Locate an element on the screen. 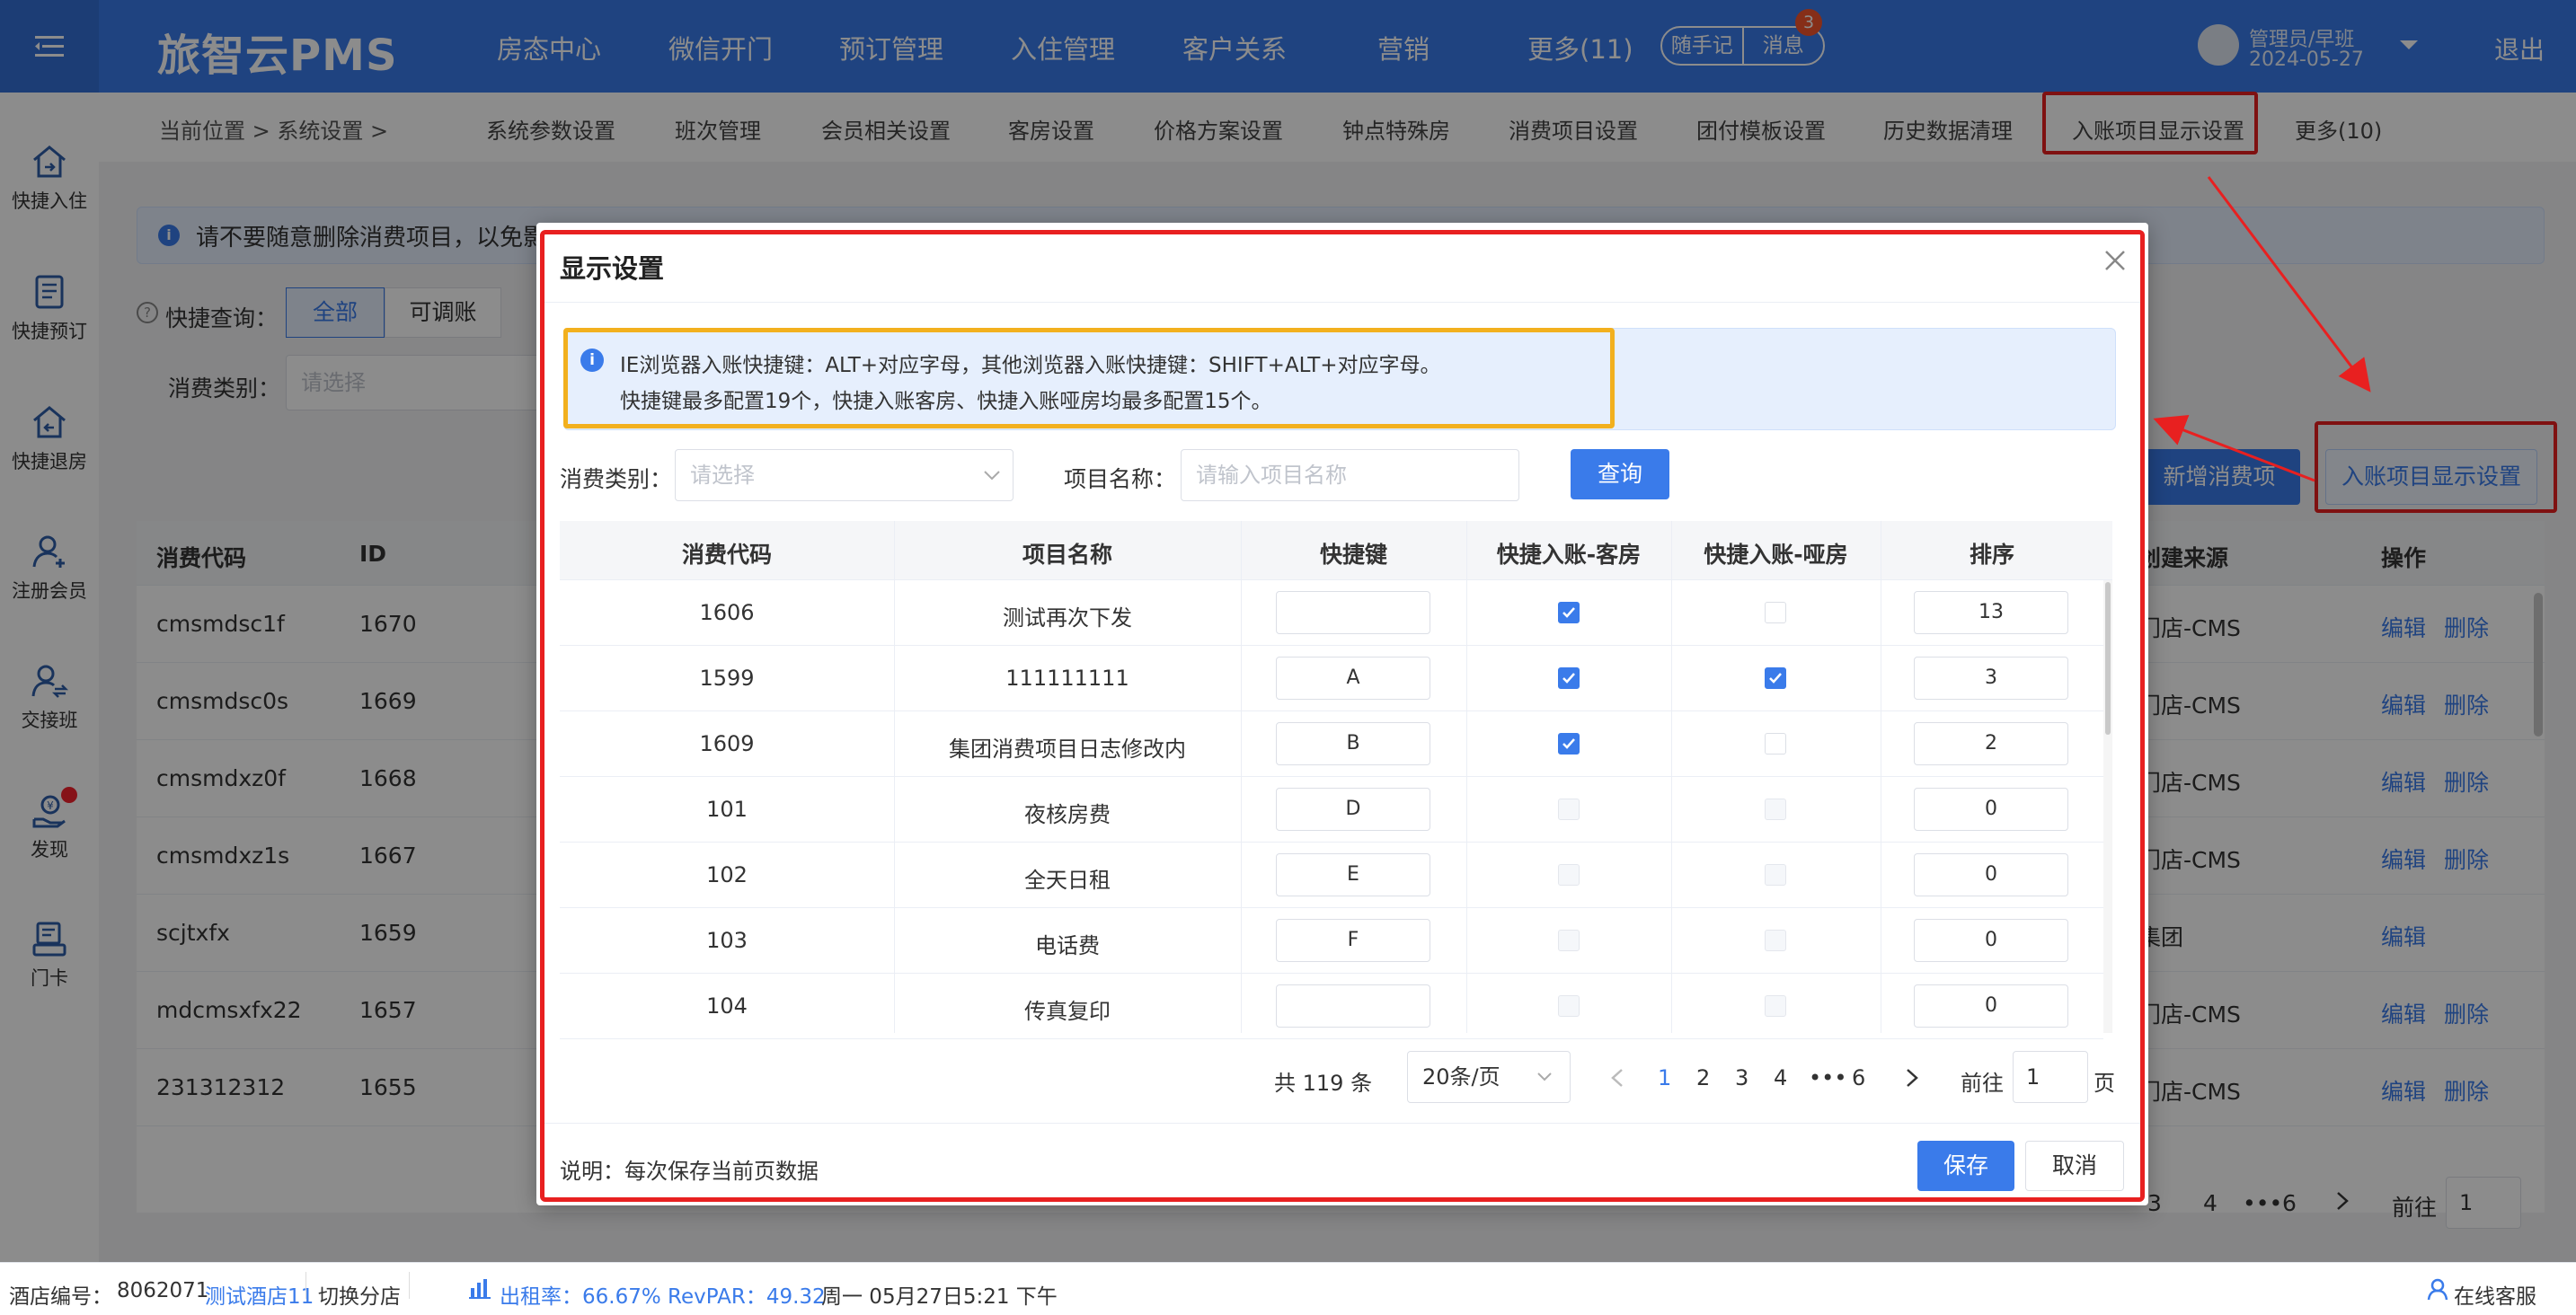 The width and height of the screenshot is (2576, 1315). bar-chart-icon is located at coordinates (480, 1288).